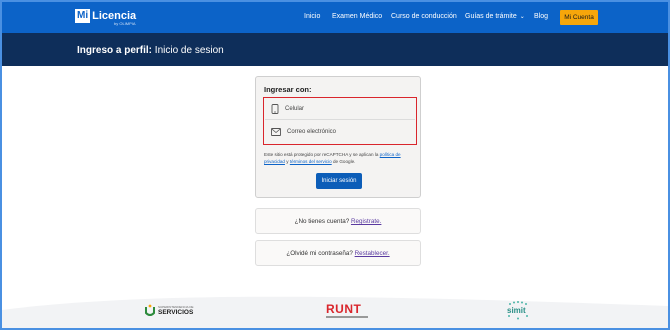 The image size is (670, 330). What do you see at coordinates (340, 131) in the screenshot?
I see `login-option-email: Correo electrónico` at bounding box center [340, 131].